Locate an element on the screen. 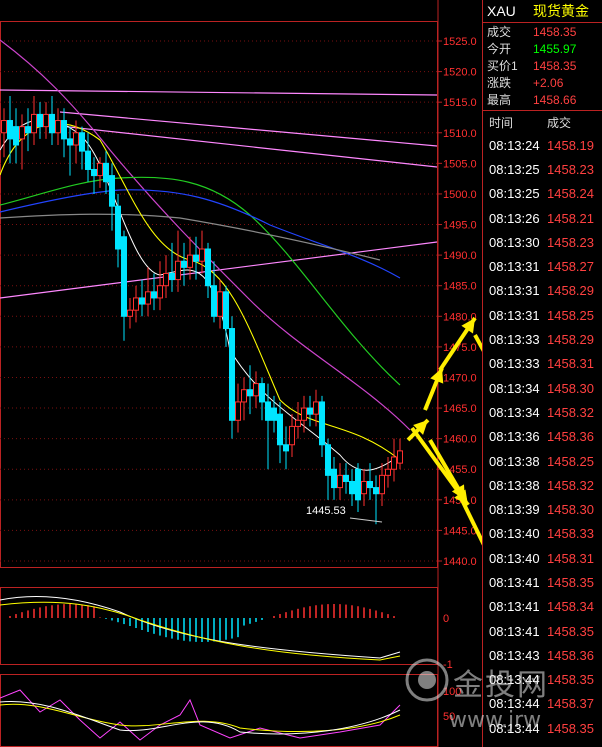 This screenshot has width=602, height=747. tick-row: 08:13:38 1458.25 is located at coordinates (542, 461).